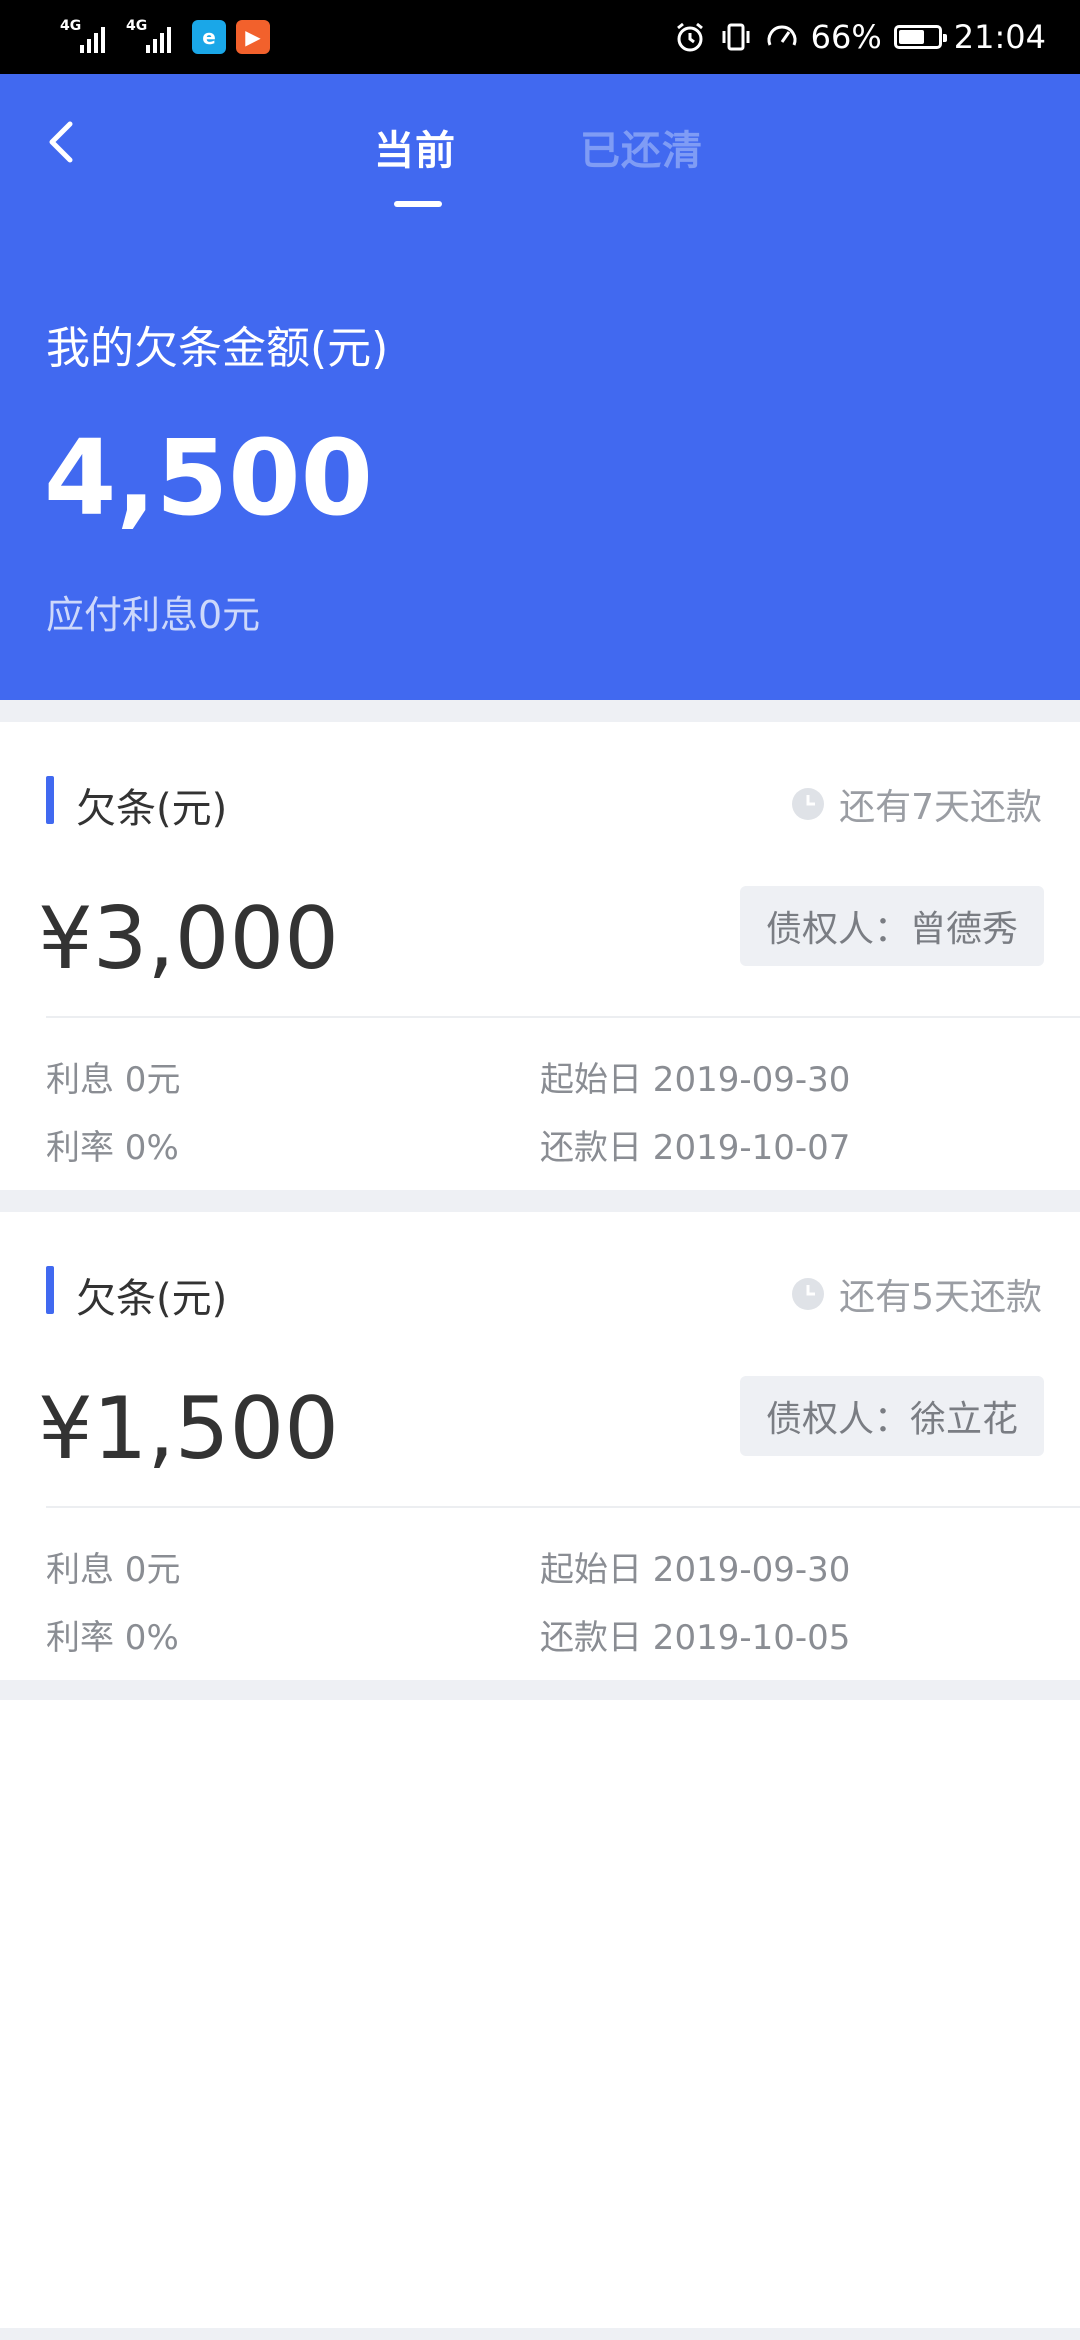  I want to click on status-left: 4G 4G e ▶, so click(165, 37).